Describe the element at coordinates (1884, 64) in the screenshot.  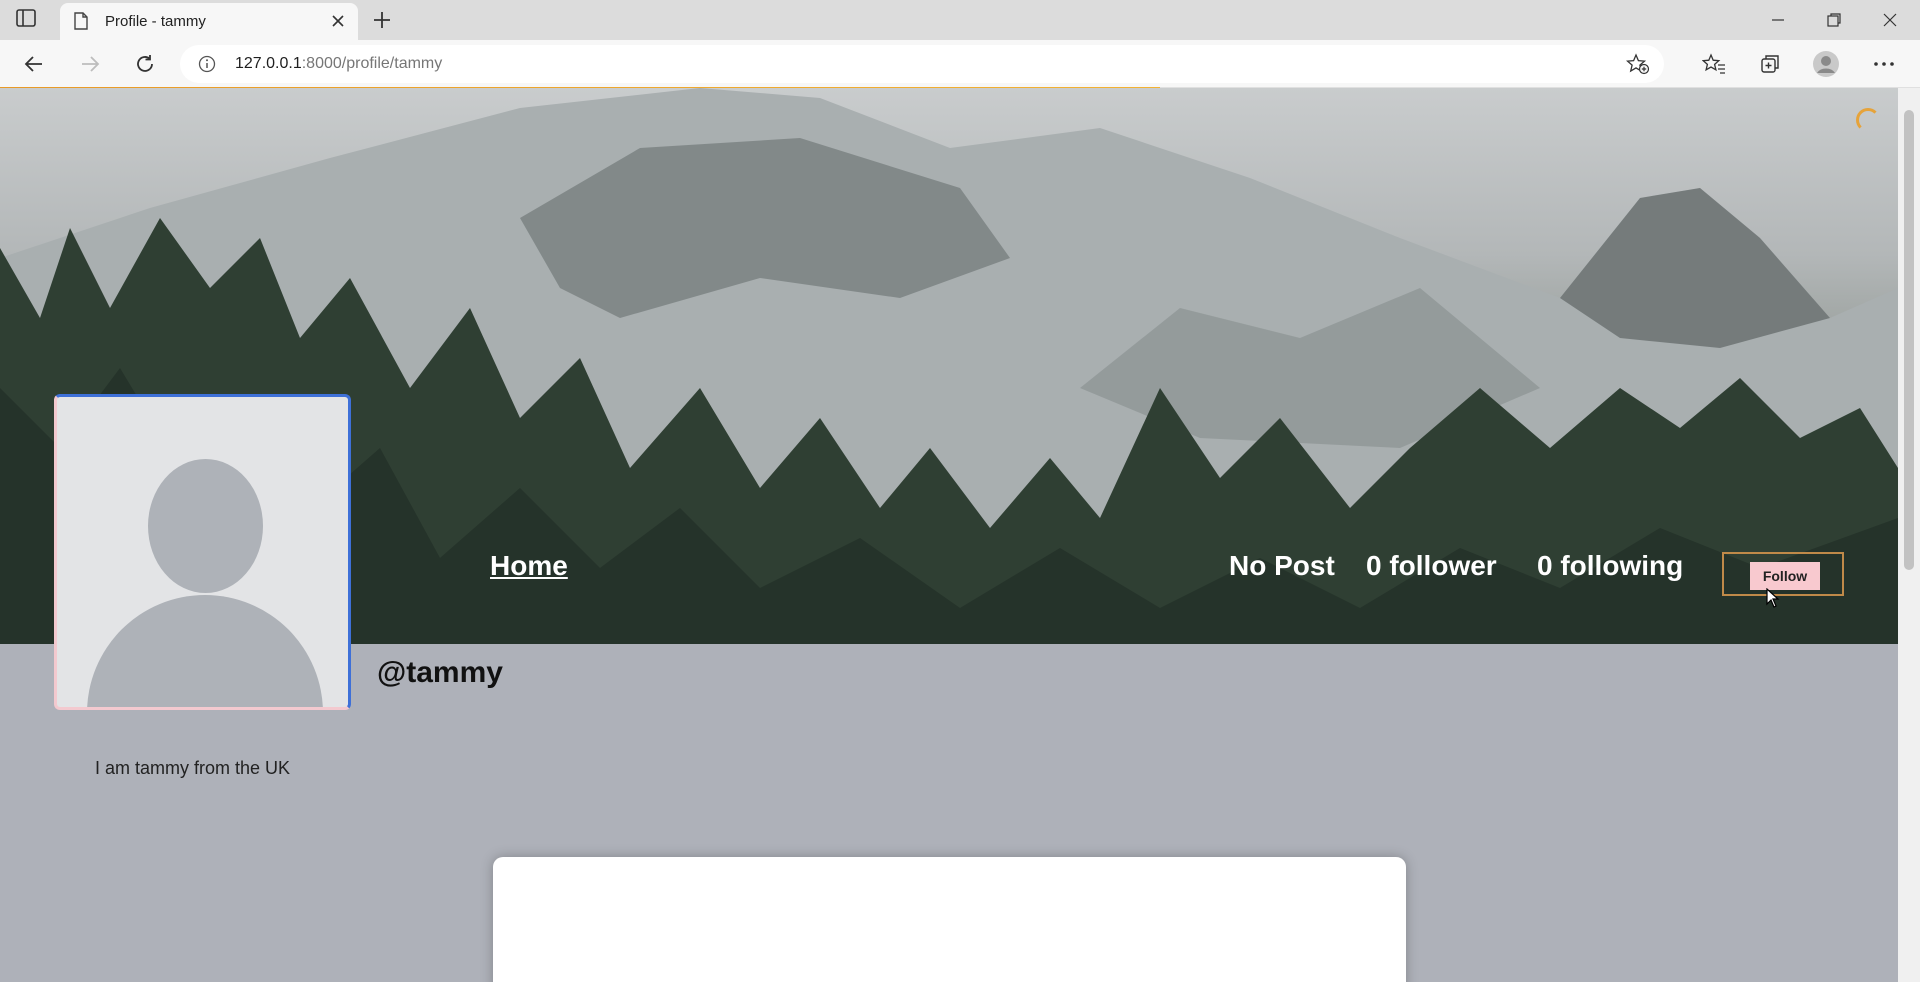
I see `more-icon` at that location.